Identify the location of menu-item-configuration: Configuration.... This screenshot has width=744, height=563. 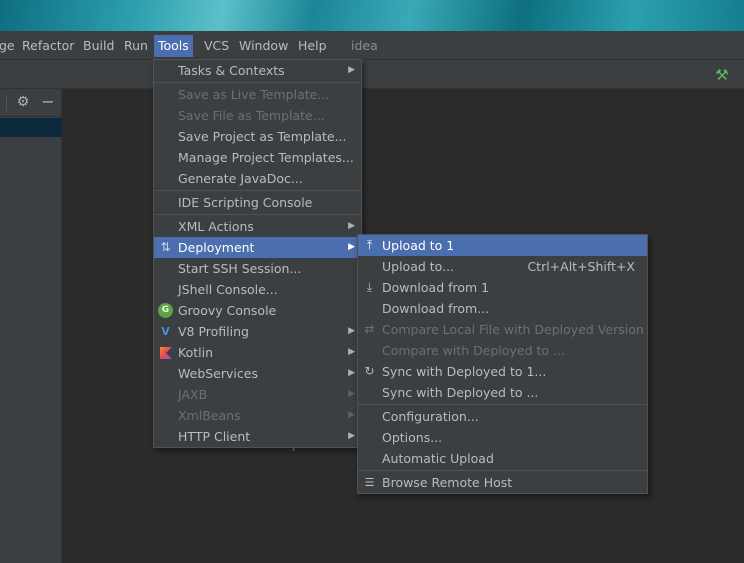
(502, 416).